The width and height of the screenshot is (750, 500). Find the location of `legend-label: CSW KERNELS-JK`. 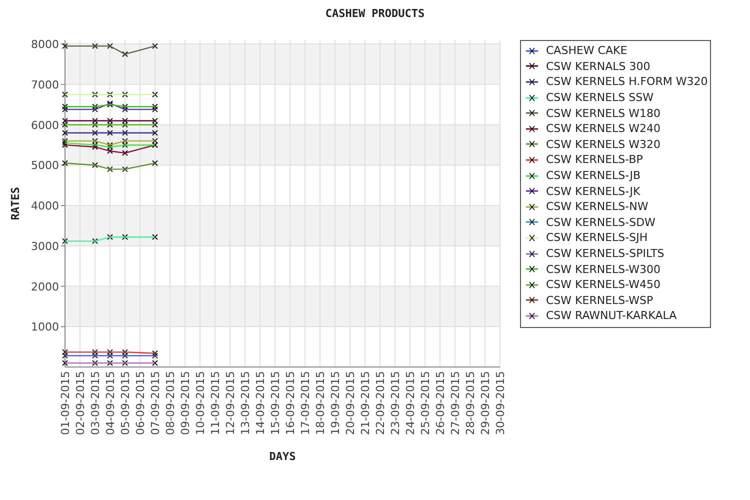

legend-label: CSW KERNELS-JK is located at coordinates (593, 191).